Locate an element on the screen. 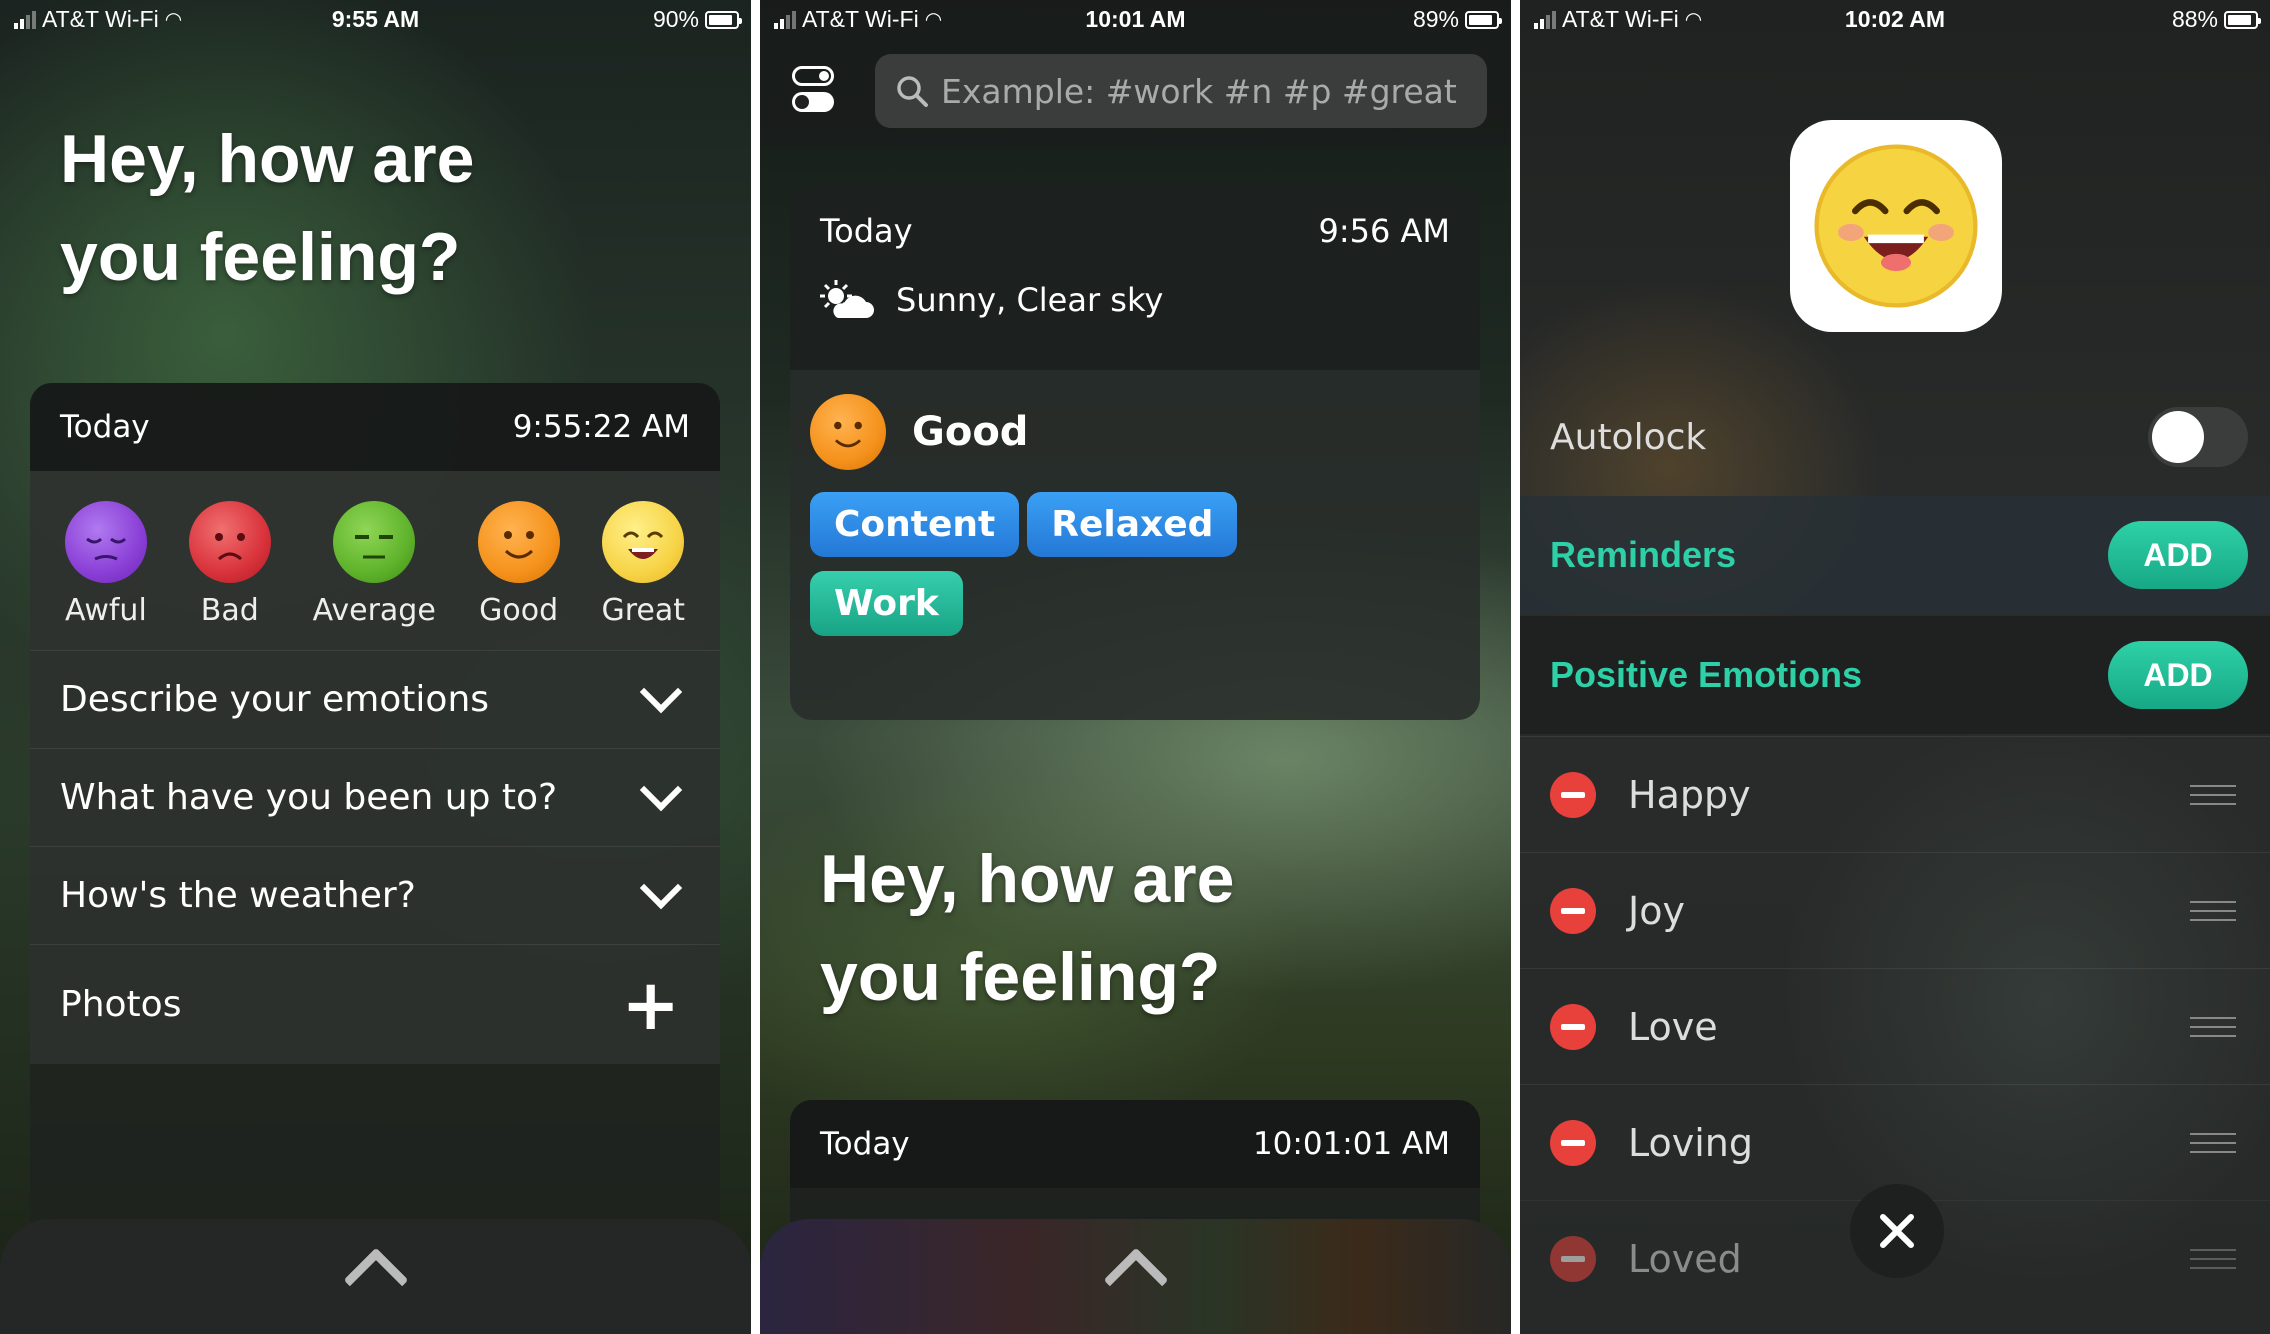  section-activities: What have you been up to? is located at coordinates (375, 797).